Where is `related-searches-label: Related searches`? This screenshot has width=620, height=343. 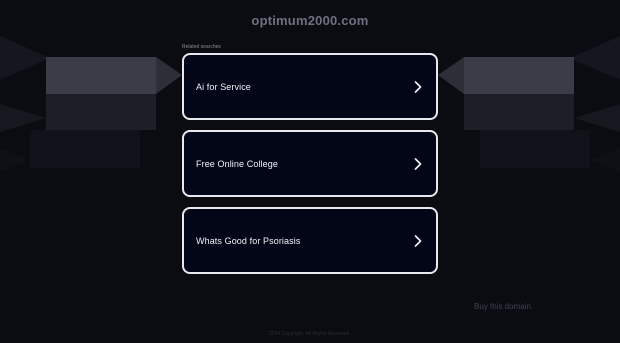 related-searches-label: Related searches is located at coordinates (201, 47).